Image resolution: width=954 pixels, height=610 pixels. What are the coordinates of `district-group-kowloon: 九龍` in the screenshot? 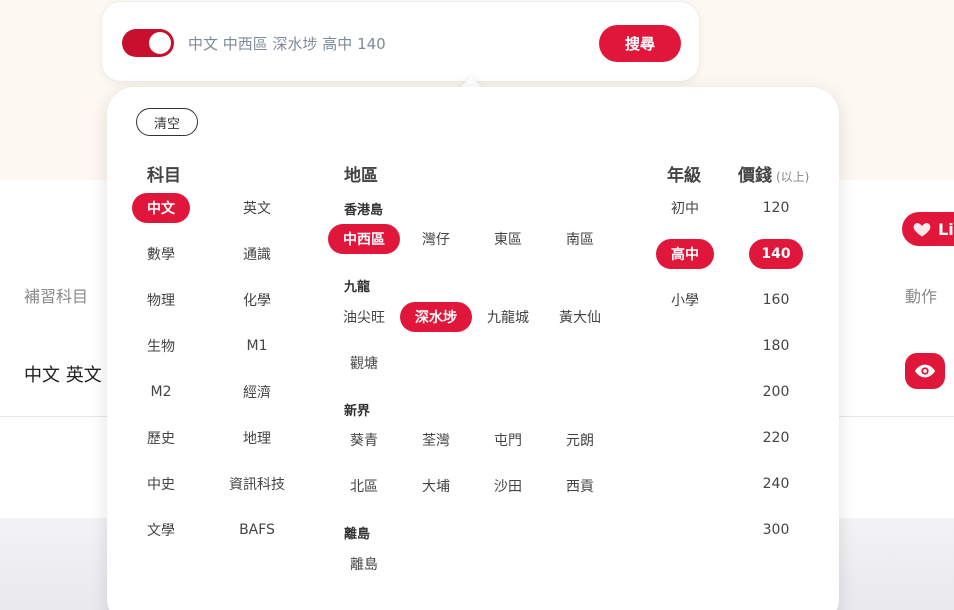 It's located at (357, 287).